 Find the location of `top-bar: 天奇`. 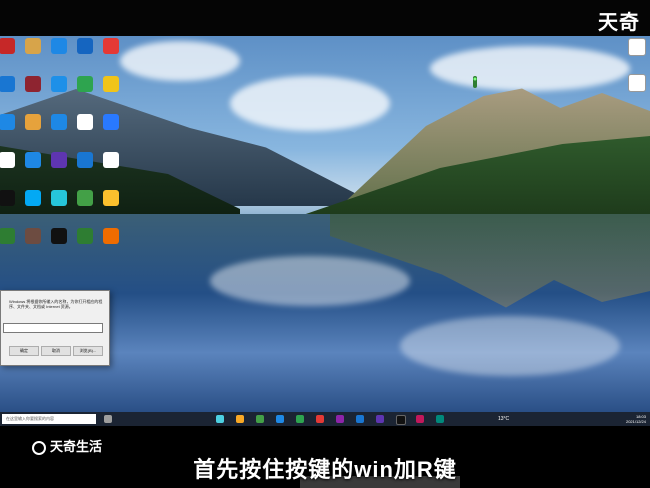

top-bar: 天奇 is located at coordinates (325, 18).